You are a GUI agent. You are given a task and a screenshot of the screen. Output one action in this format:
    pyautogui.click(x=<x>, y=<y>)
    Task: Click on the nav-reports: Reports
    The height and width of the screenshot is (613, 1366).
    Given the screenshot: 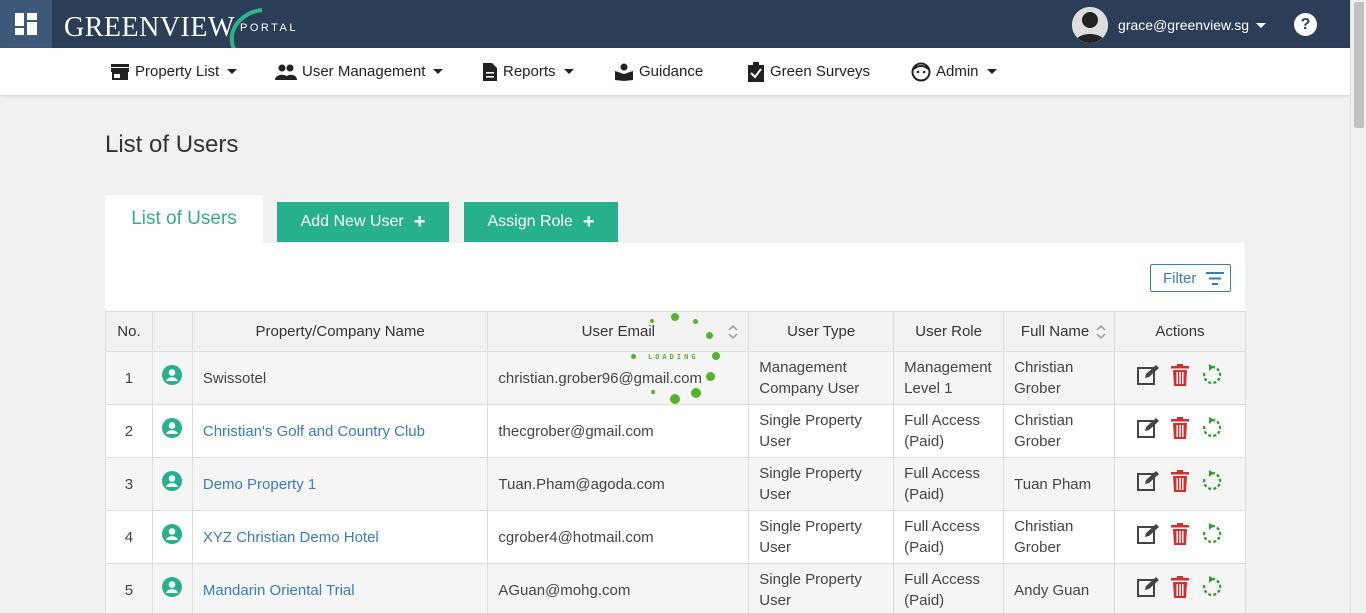 What is the action you would take?
    pyautogui.click(x=528, y=71)
    